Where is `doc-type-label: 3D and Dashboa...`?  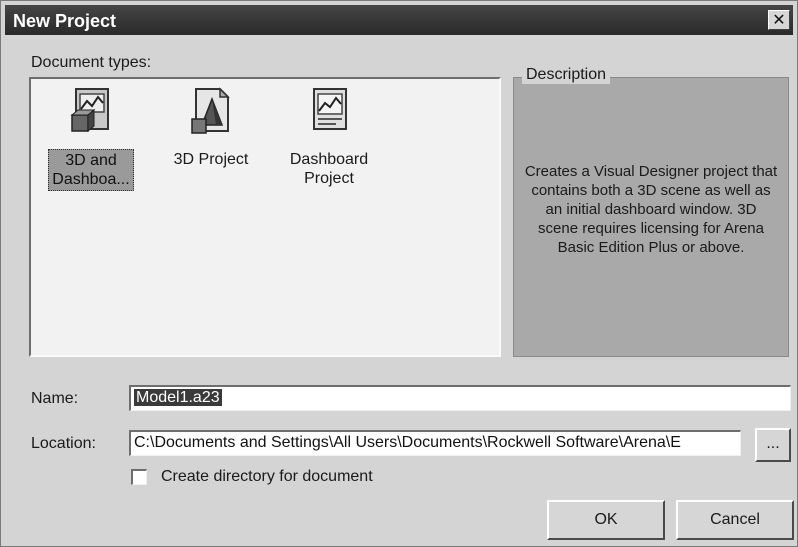
doc-type-label: 3D and Dashboa... is located at coordinates (91, 170).